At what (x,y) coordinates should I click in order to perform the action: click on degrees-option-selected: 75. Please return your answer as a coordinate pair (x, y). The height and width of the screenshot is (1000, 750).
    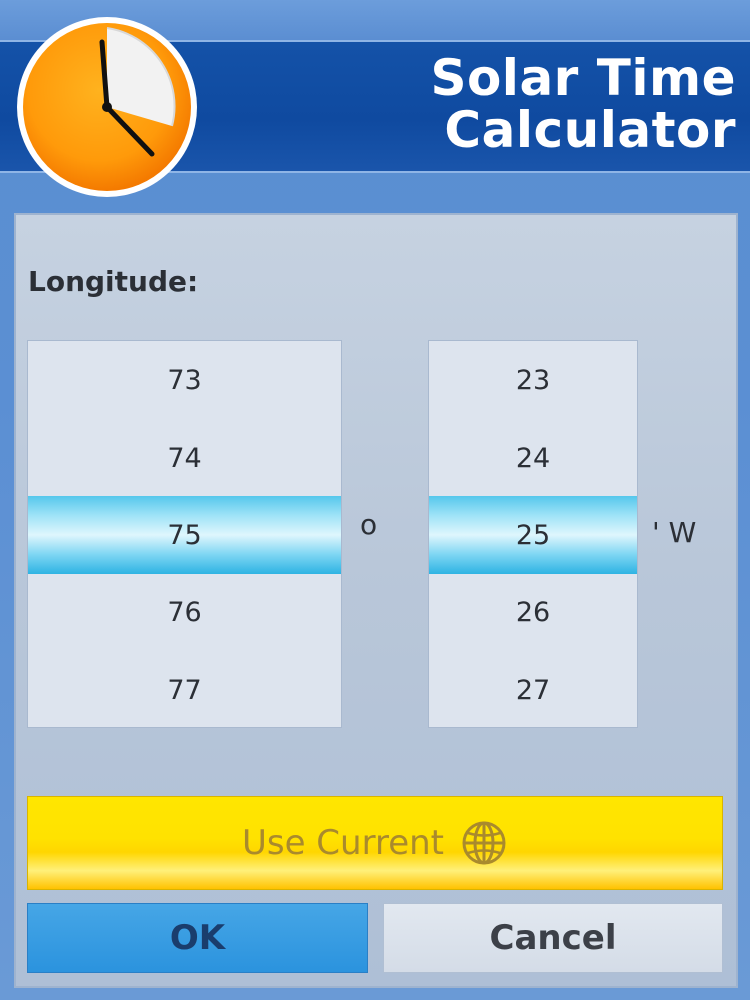
    Looking at the image, I should click on (184, 535).